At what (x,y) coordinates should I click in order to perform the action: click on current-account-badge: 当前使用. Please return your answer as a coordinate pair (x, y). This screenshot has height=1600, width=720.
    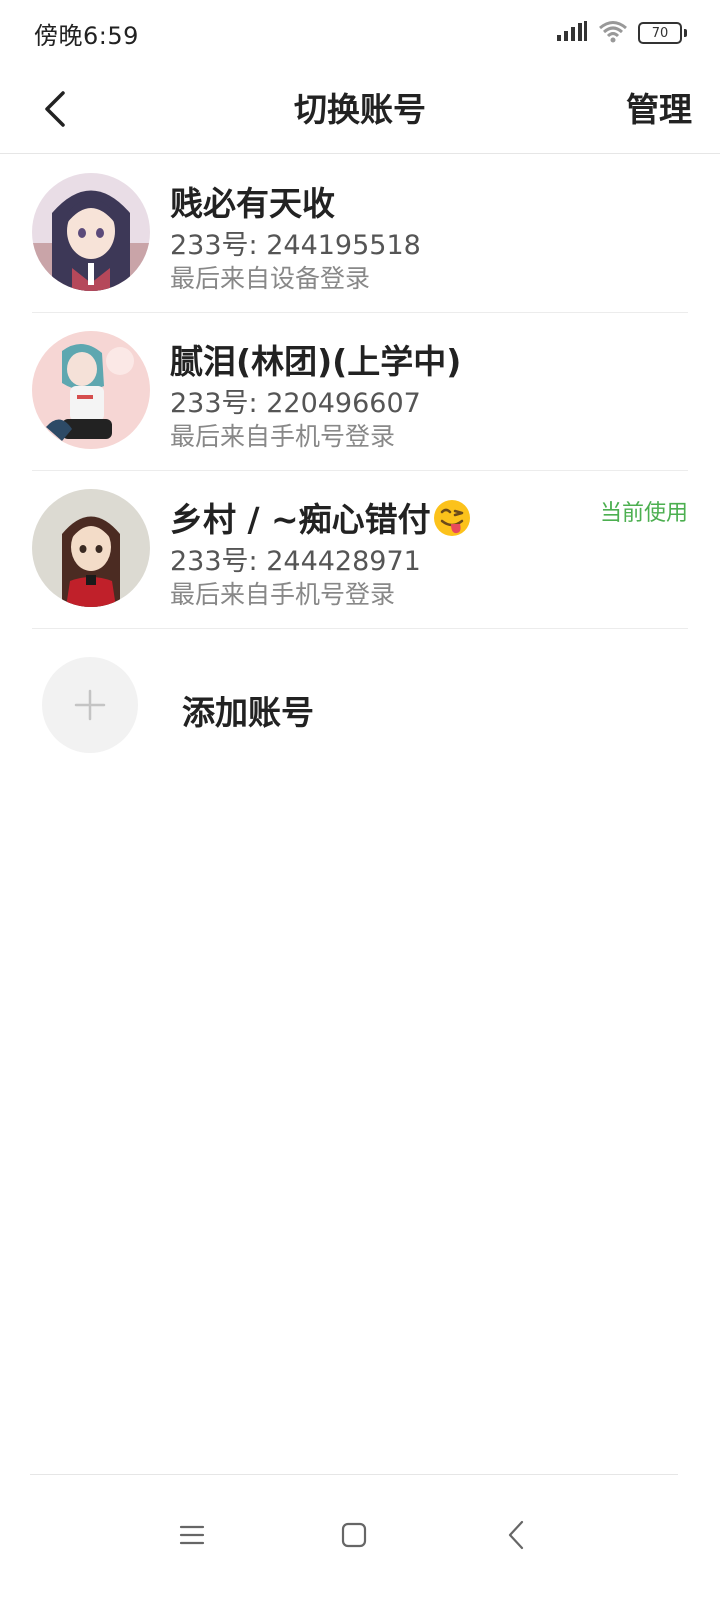
    Looking at the image, I should click on (643, 513).